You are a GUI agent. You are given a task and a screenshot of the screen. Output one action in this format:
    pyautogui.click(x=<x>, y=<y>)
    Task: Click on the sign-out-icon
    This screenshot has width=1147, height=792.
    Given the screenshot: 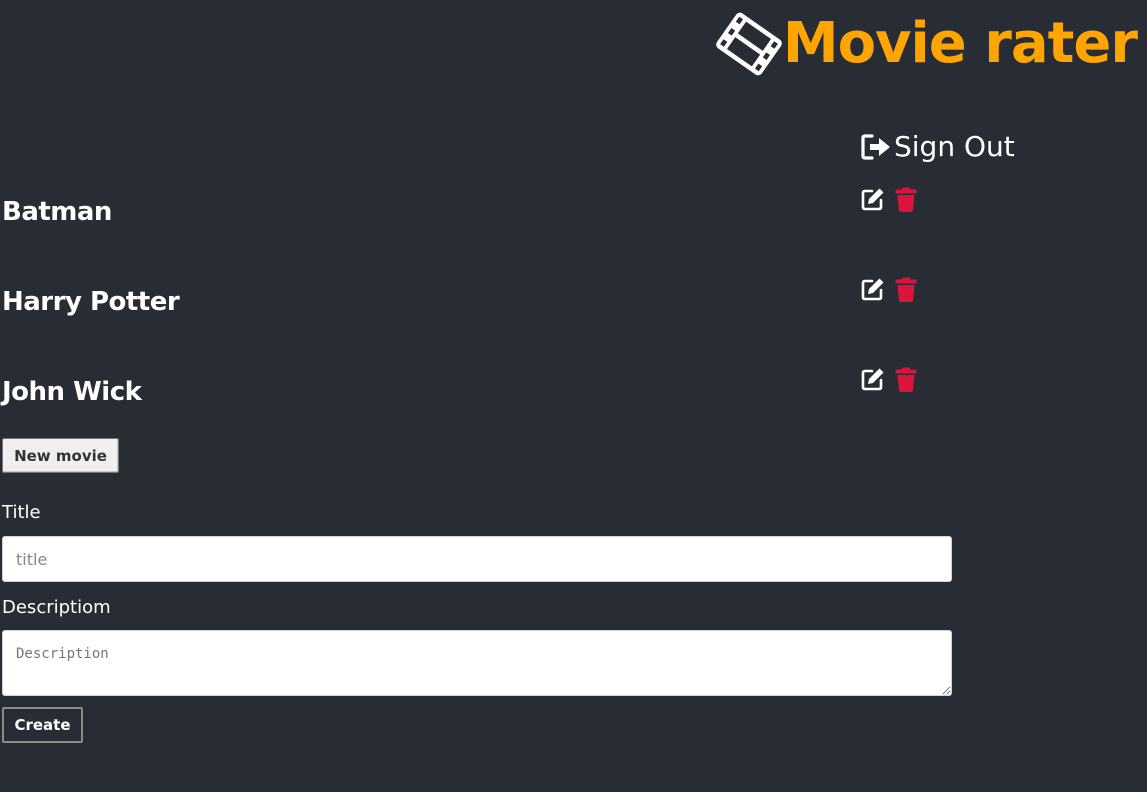 What is the action you would take?
    pyautogui.click(x=875, y=146)
    